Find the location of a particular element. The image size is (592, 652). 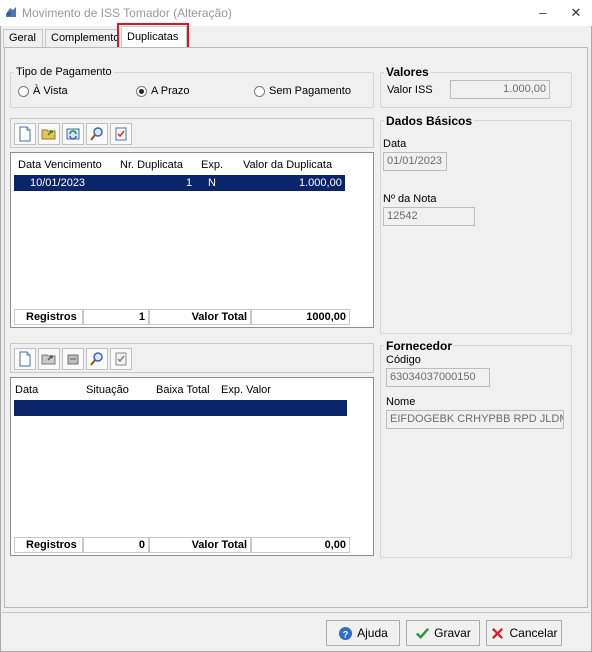

radio-sem-pagamento-label: Sem Pagamento is located at coordinates (310, 91).